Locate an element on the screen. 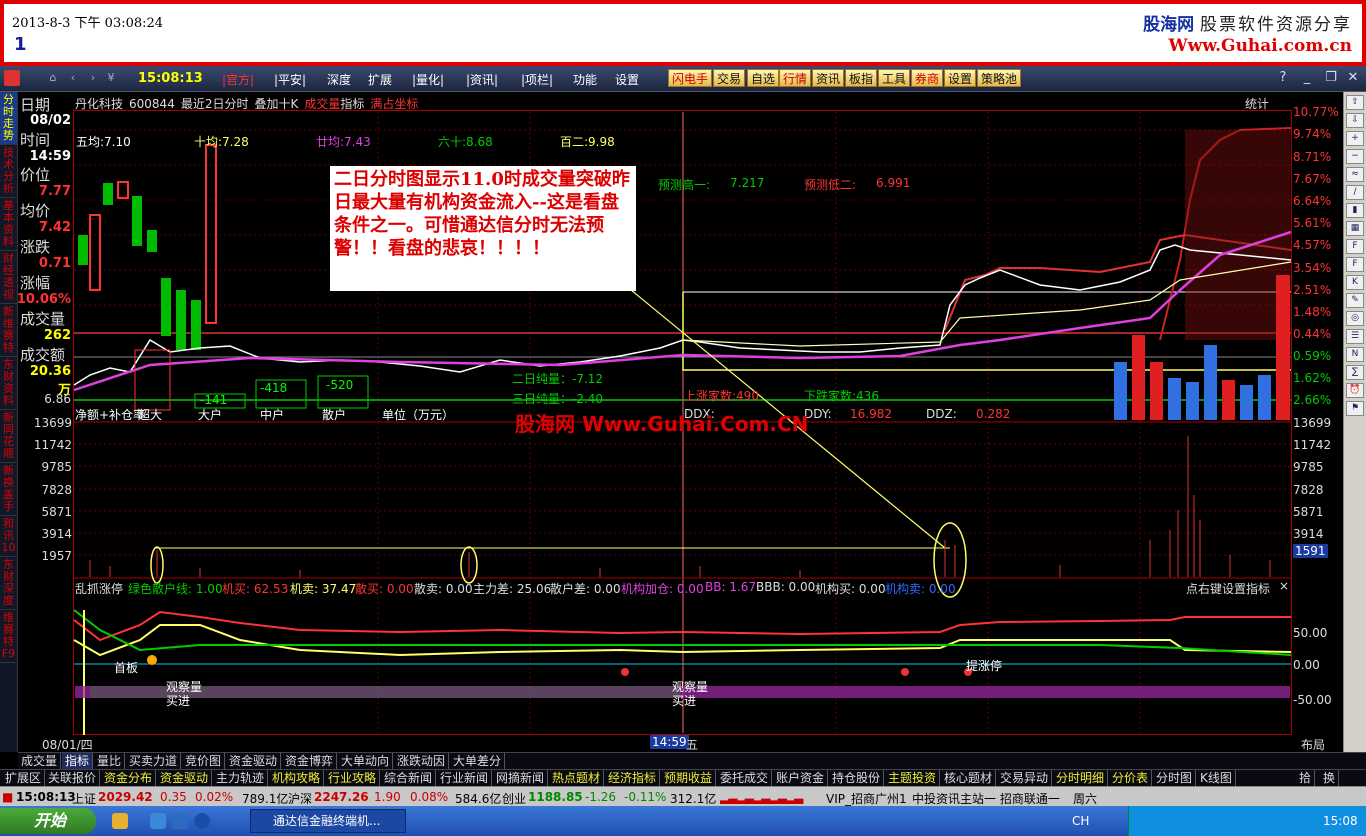 Image resolution: width=1366 pixels, height=836 pixels. indicator-green-line: 绿色散户线: 1.00 is located at coordinates (175, 589).